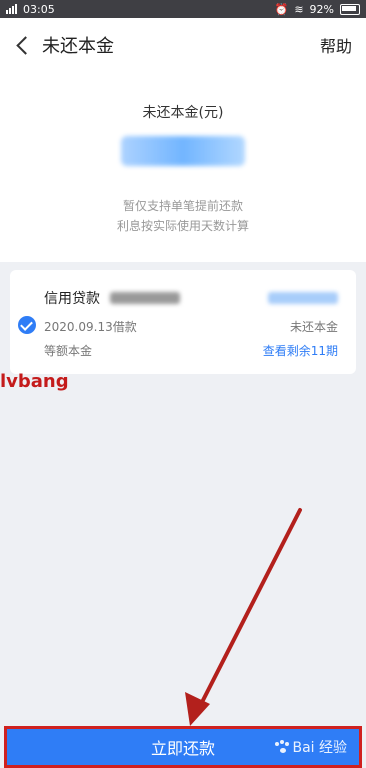 Image resolution: width=366 pixels, height=768 pixels. Describe the element at coordinates (34, 381) in the screenshot. I see `watermark: lvbang` at that location.